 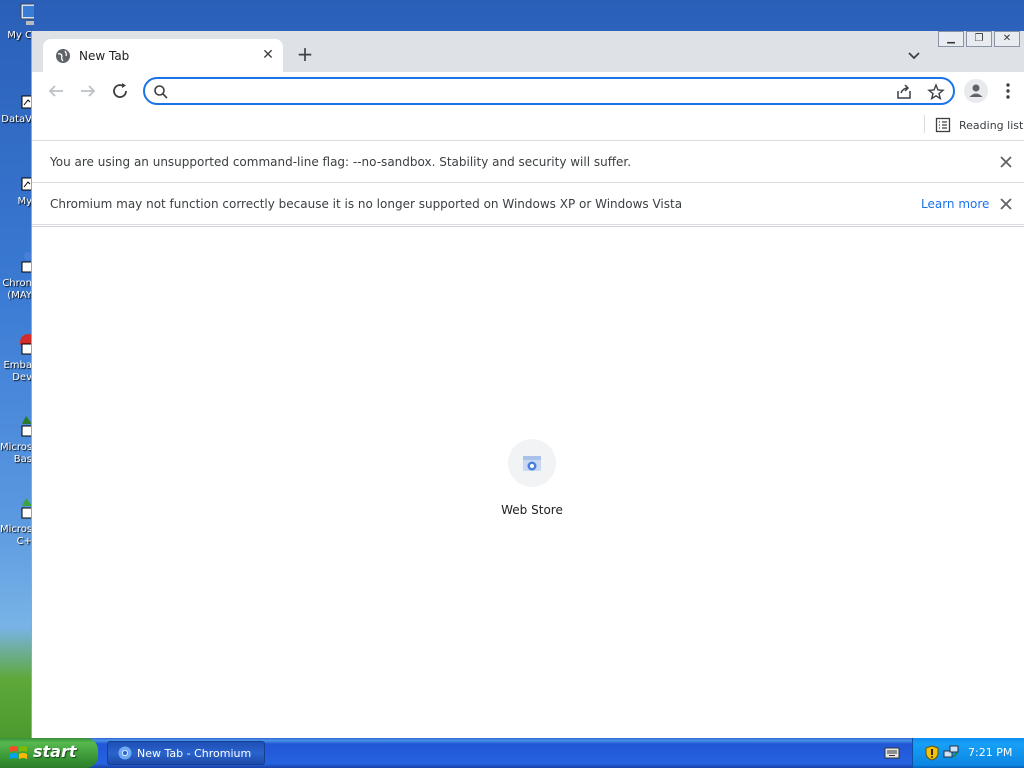 What do you see at coordinates (305, 55) in the screenshot?
I see `new-tab-button: +` at bounding box center [305, 55].